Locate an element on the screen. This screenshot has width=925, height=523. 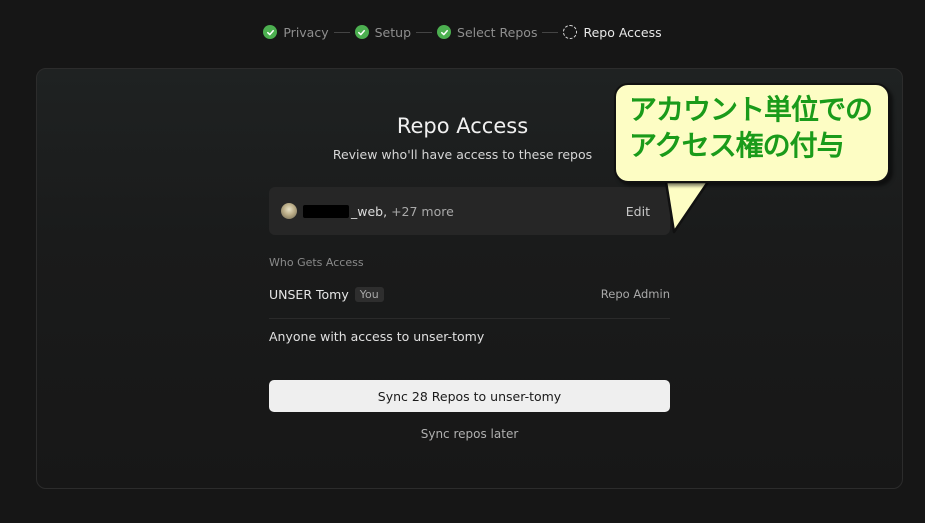
step-setup: Setup is located at coordinates (383, 32).